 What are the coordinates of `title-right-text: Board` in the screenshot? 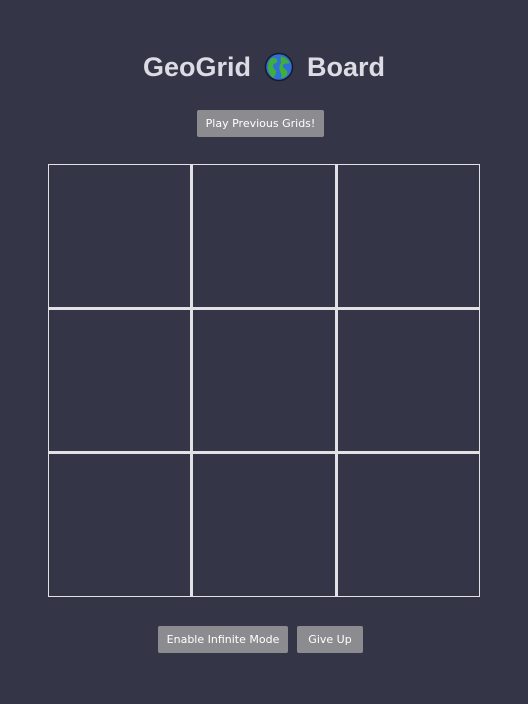 It's located at (346, 66).